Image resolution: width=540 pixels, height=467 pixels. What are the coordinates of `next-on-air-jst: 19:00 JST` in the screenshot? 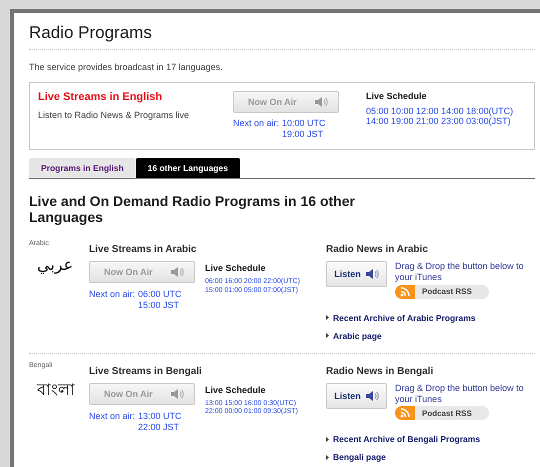 It's located at (303, 134).